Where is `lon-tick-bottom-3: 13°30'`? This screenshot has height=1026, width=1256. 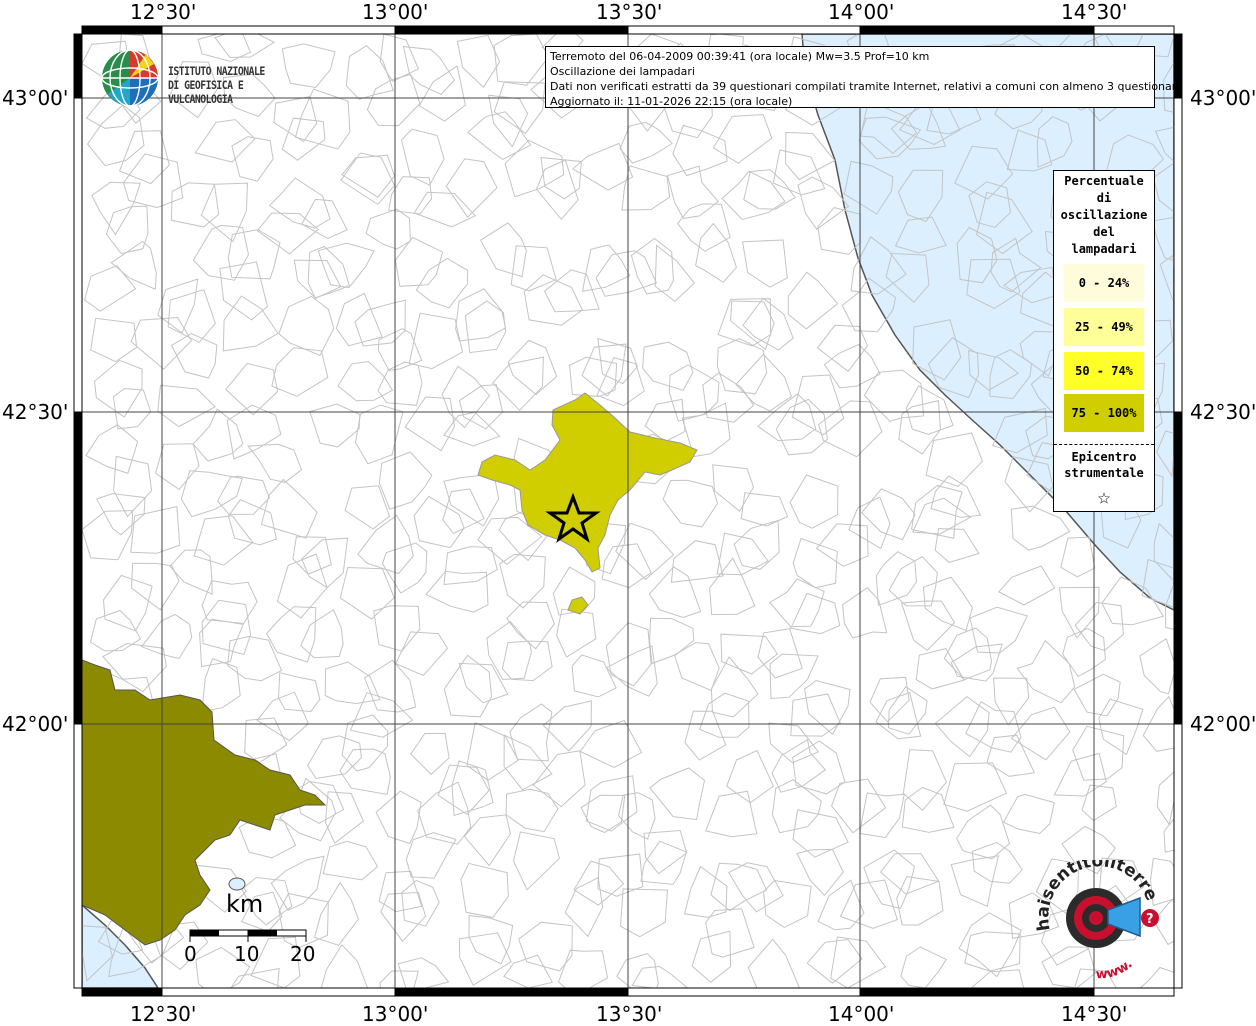
lon-tick-bottom-3: 13°30' is located at coordinates (629, 1014).